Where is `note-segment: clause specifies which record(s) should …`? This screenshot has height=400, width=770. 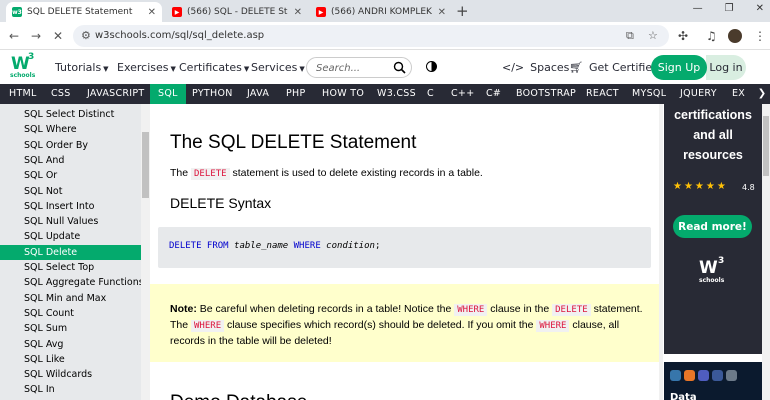
note-segment: clause specifies which record(s) should … is located at coordinates (380, 325).